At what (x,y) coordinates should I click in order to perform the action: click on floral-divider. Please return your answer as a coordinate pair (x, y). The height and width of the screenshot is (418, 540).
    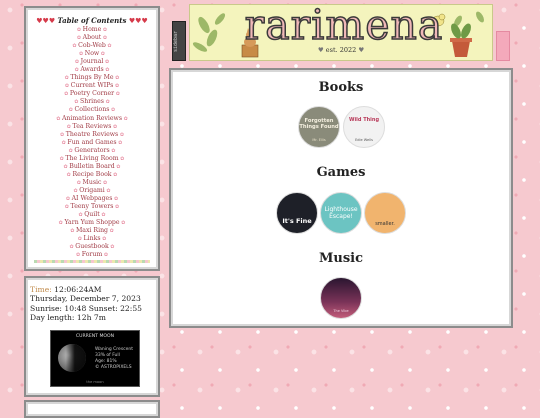
    Looking at the image, I should click on (92, 261).